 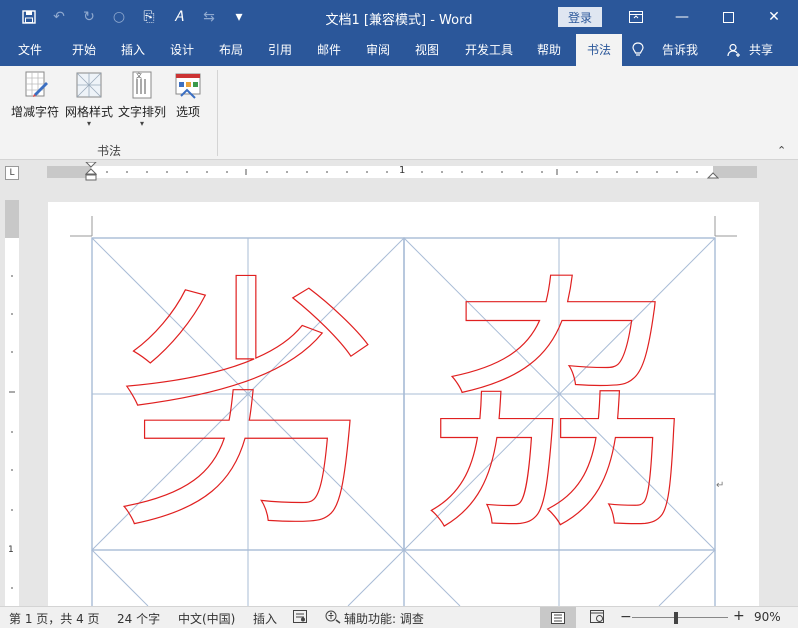 What do you see at coordinates (739, 616) in the screenshot?
I see `zoom-in-icon: +` at bounding box center [739, 616].